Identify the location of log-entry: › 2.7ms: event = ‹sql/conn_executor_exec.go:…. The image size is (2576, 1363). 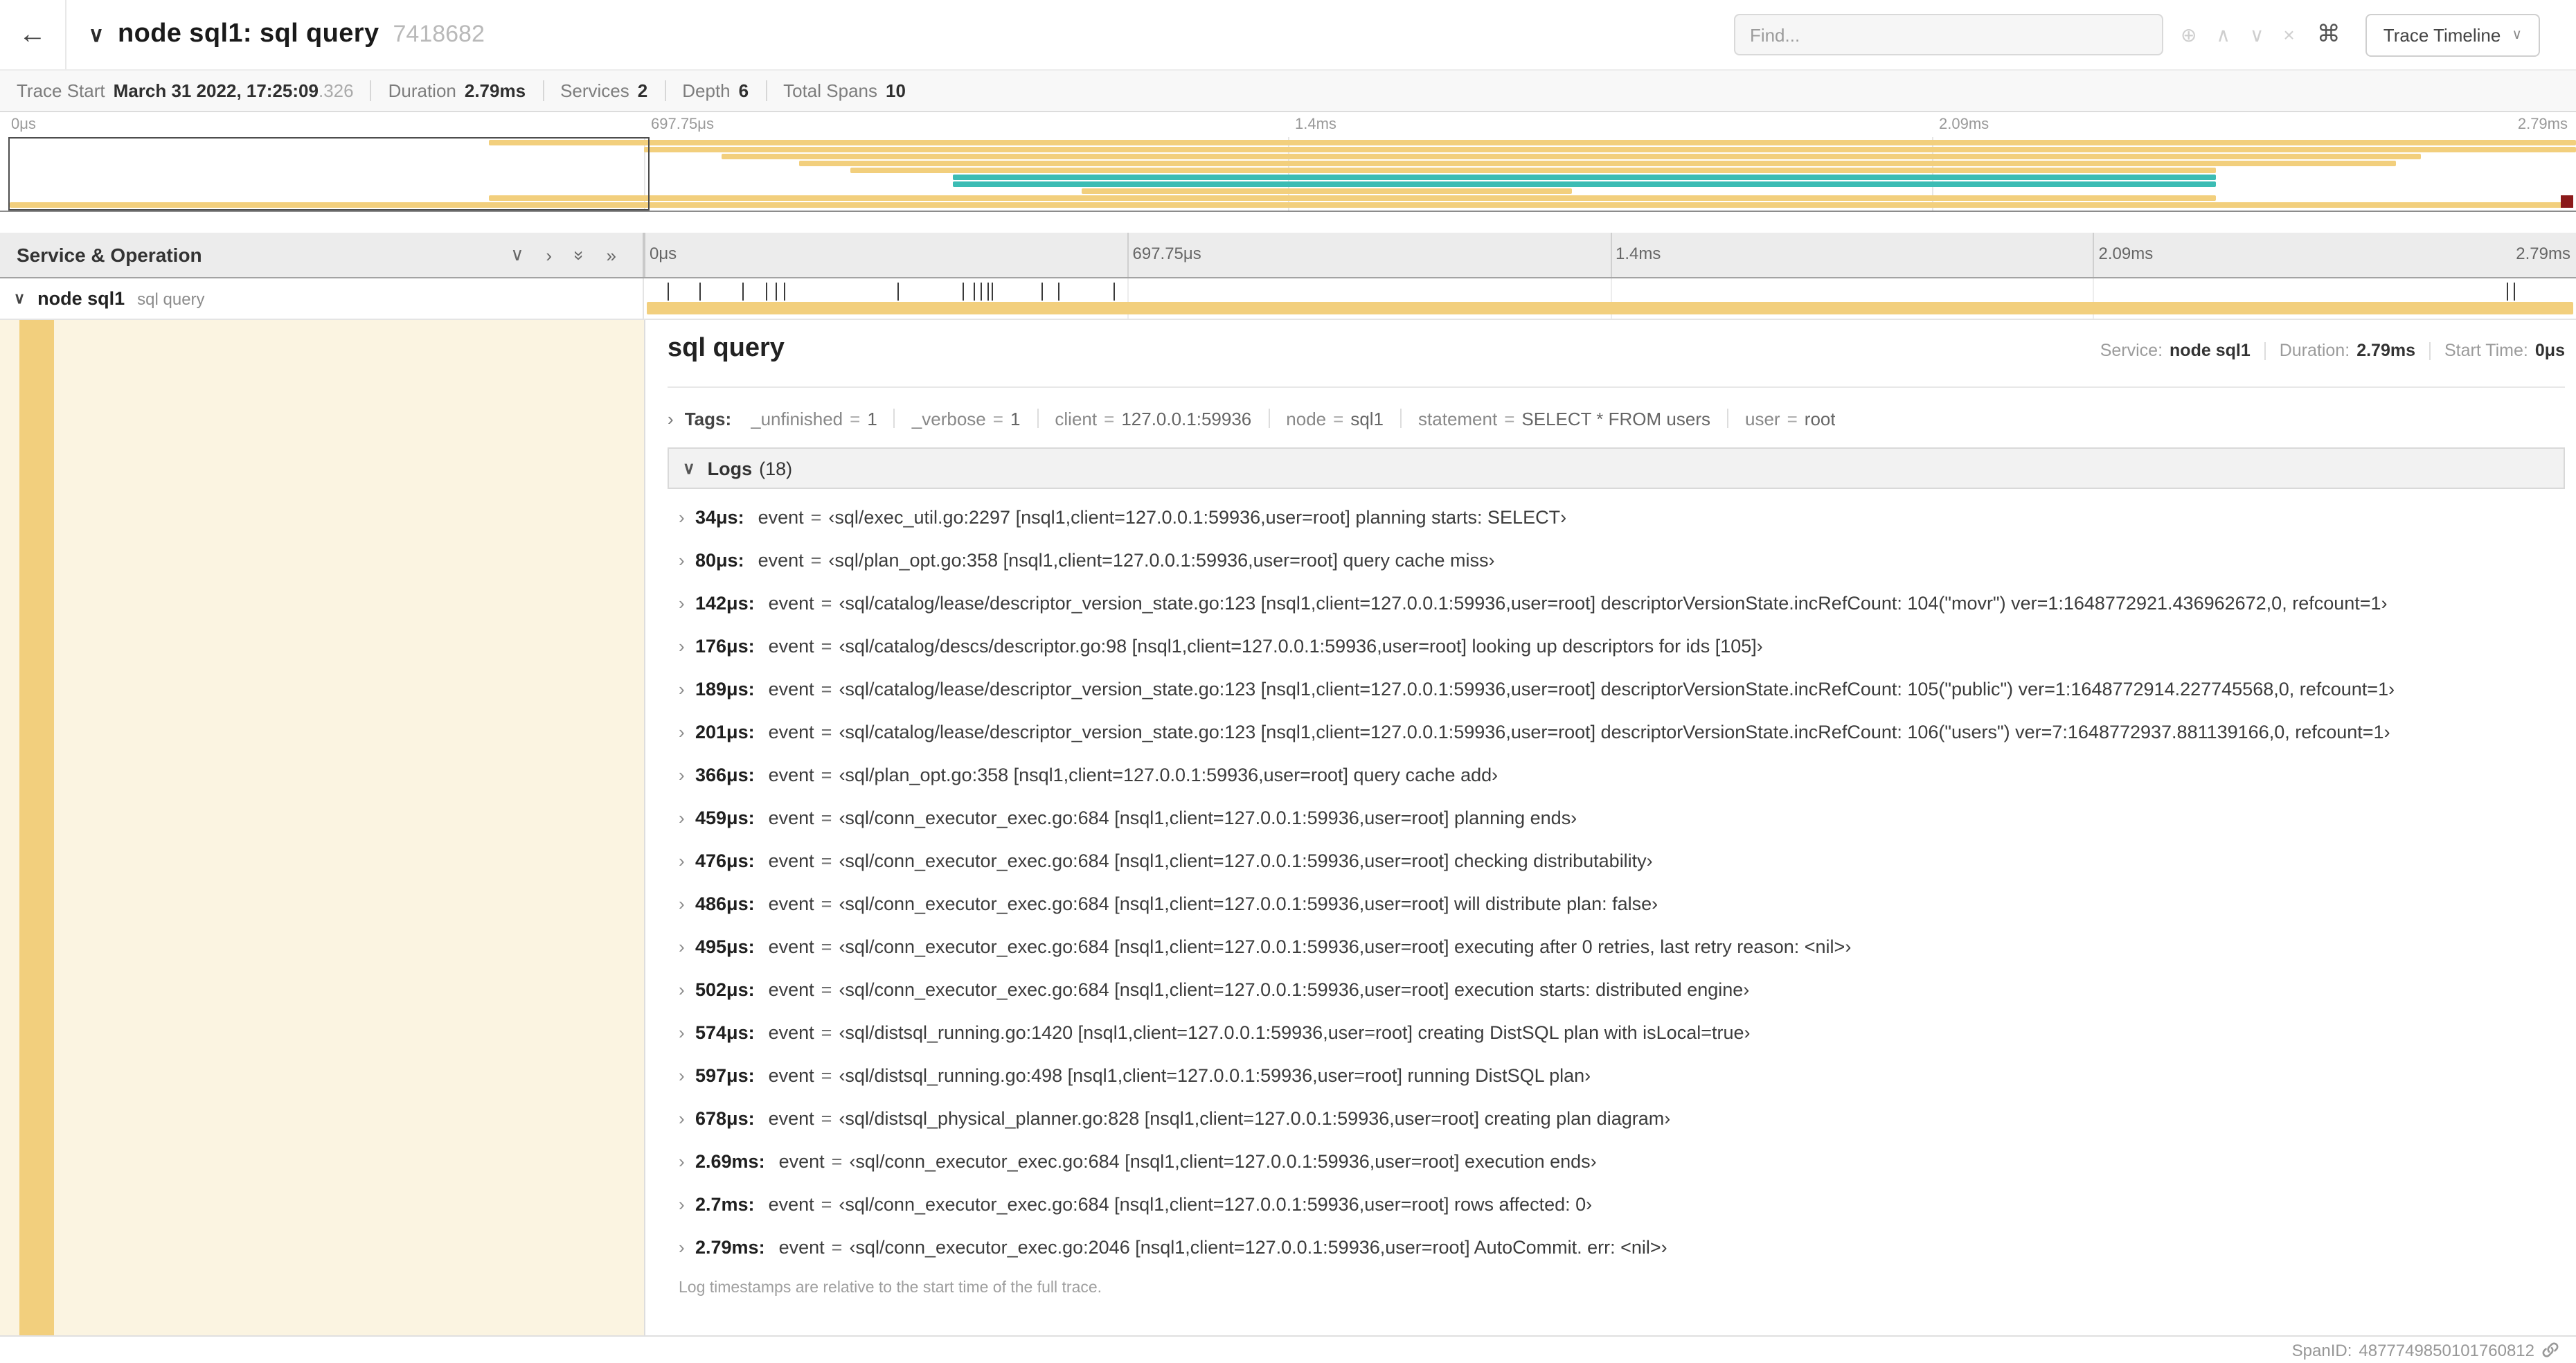
(1616, 1204).